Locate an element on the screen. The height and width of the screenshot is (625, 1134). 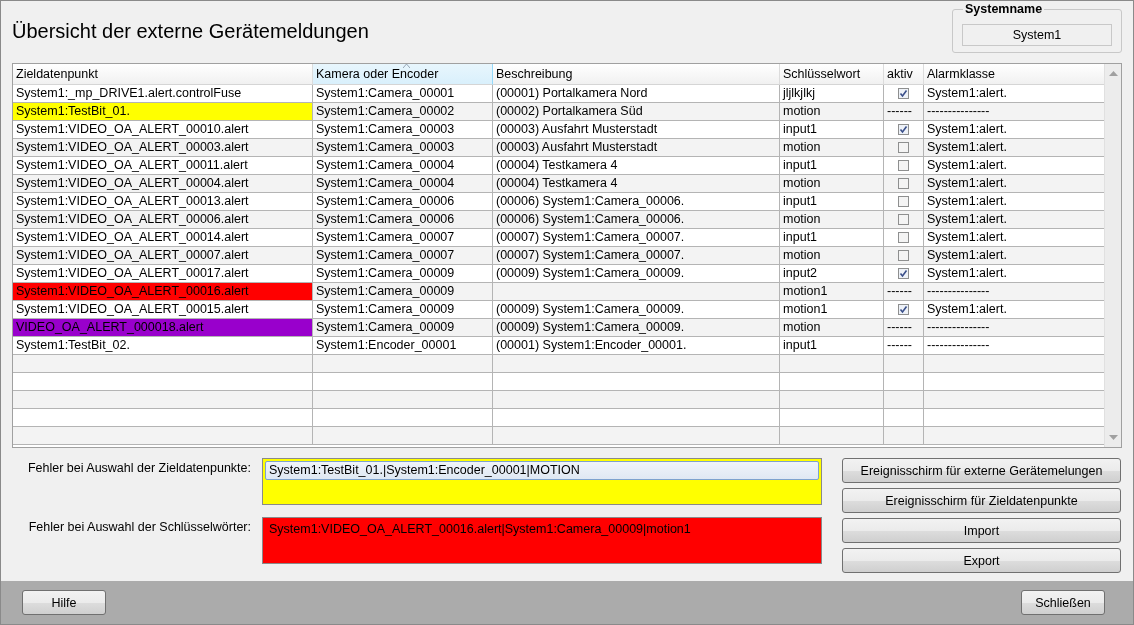
table-cell: System1:Camera_00002 is located at coordinates (403, 112).